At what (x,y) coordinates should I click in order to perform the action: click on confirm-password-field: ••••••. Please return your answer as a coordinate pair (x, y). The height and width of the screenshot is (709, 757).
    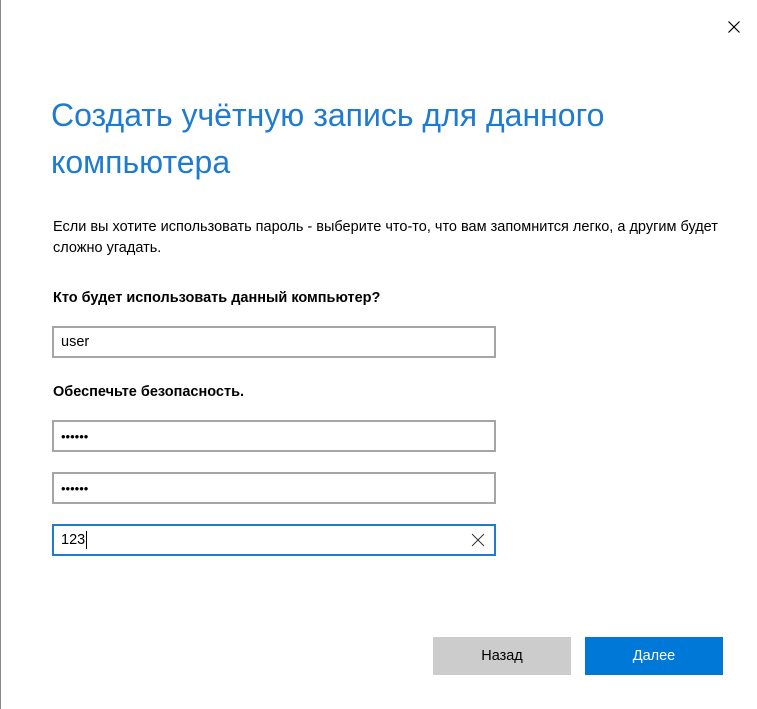
    Looking at the image, I should click on (274, 488).